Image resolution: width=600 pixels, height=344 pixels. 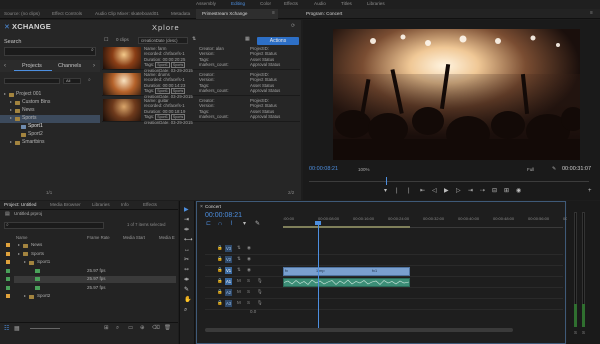 I want to click on rolling-edit-tool-icon: ⟷, so click(x=188, y=240).